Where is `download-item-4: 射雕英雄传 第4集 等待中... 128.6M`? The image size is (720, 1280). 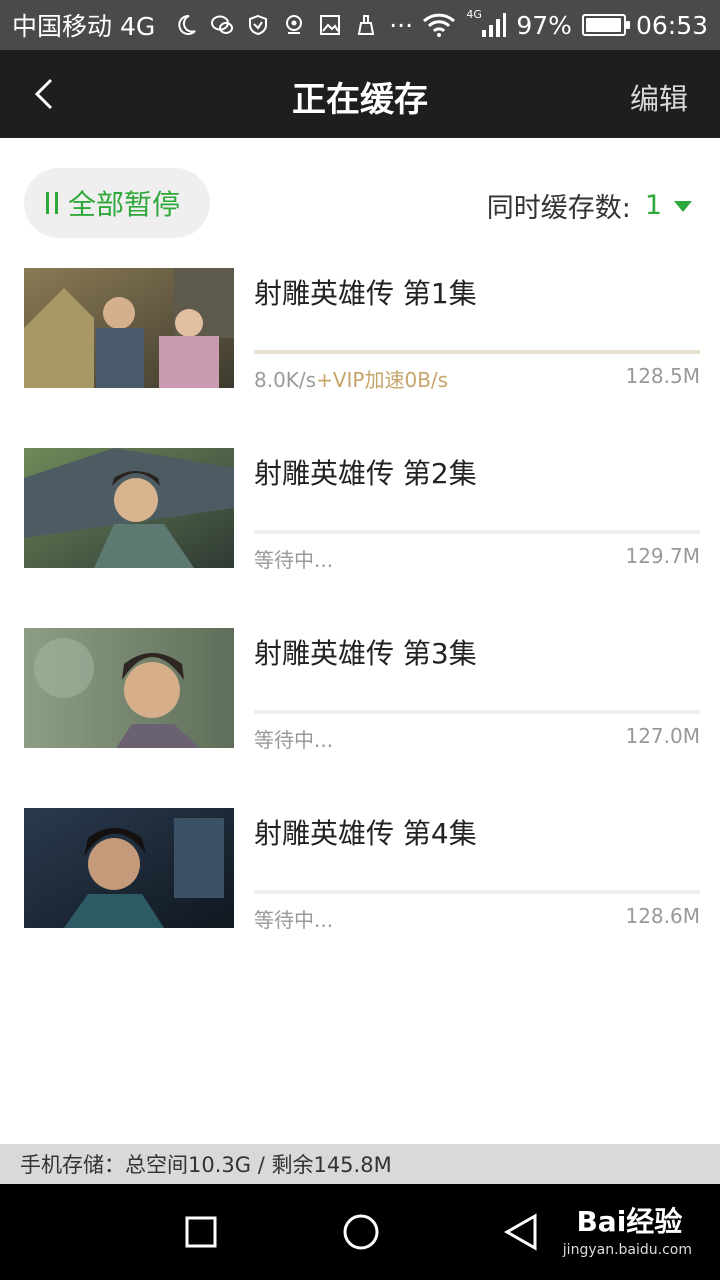
download-item-4: 射雕英雄传 第4集 等待中... 128.6M is located at coordinates (360, 870).